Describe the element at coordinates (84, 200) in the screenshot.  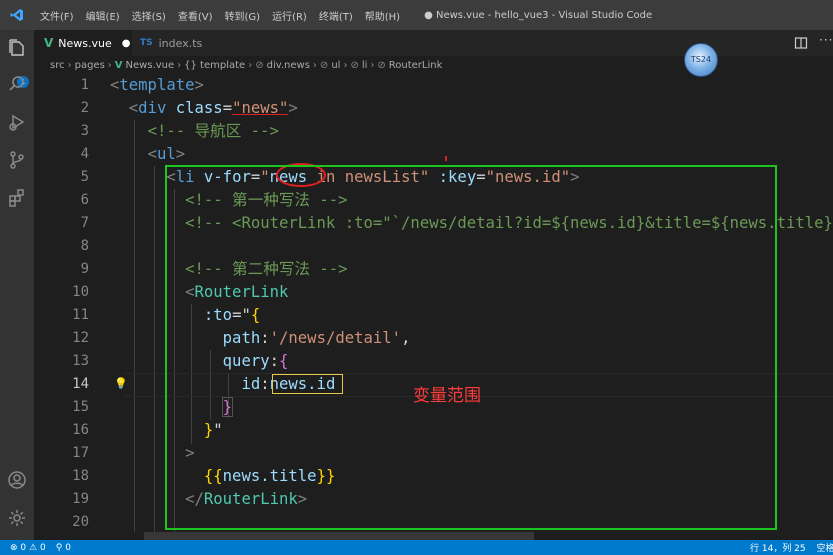
I see `line-number: 6` at that location.